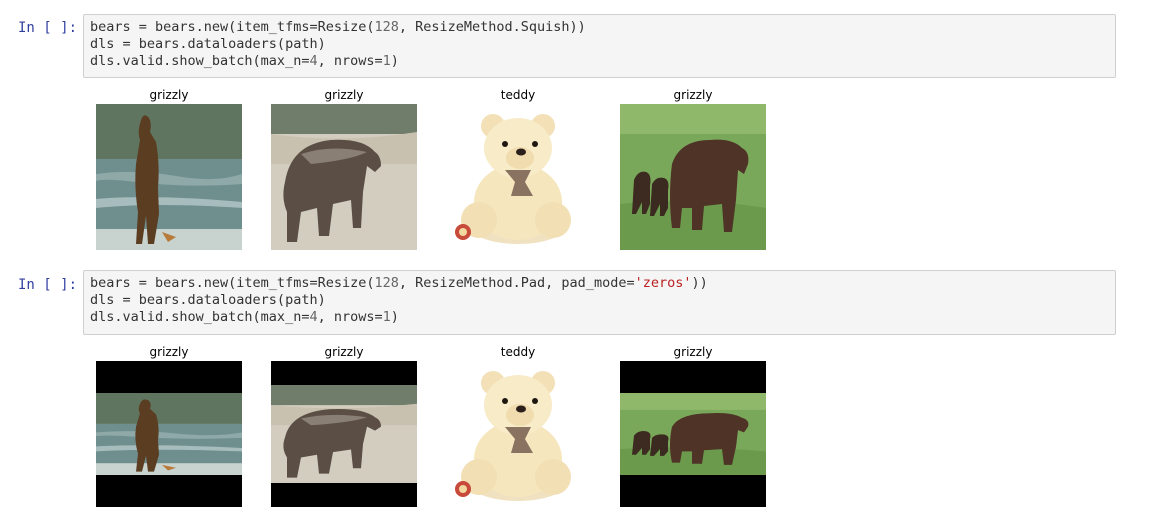  Describe the element at coordinates (699, 283) in the screenshot. I see `code-token: ))` at that location.